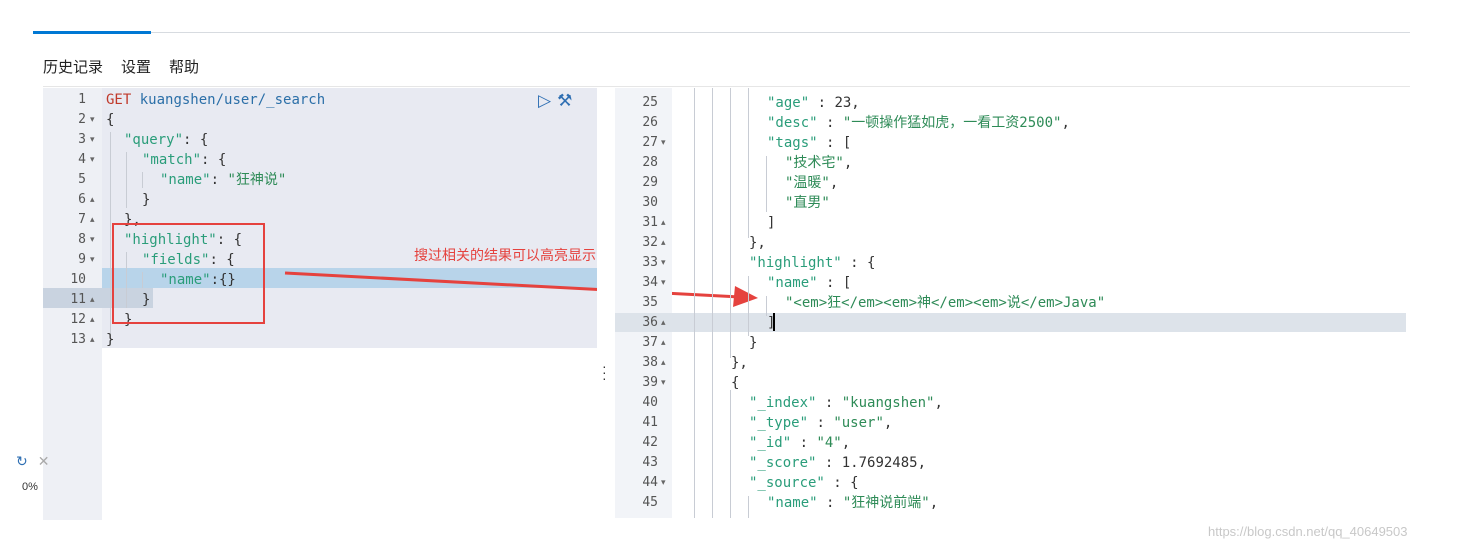  Describe the element at coordinates (82, 199) in the screenshot. I see `line-number: 6` at that location.